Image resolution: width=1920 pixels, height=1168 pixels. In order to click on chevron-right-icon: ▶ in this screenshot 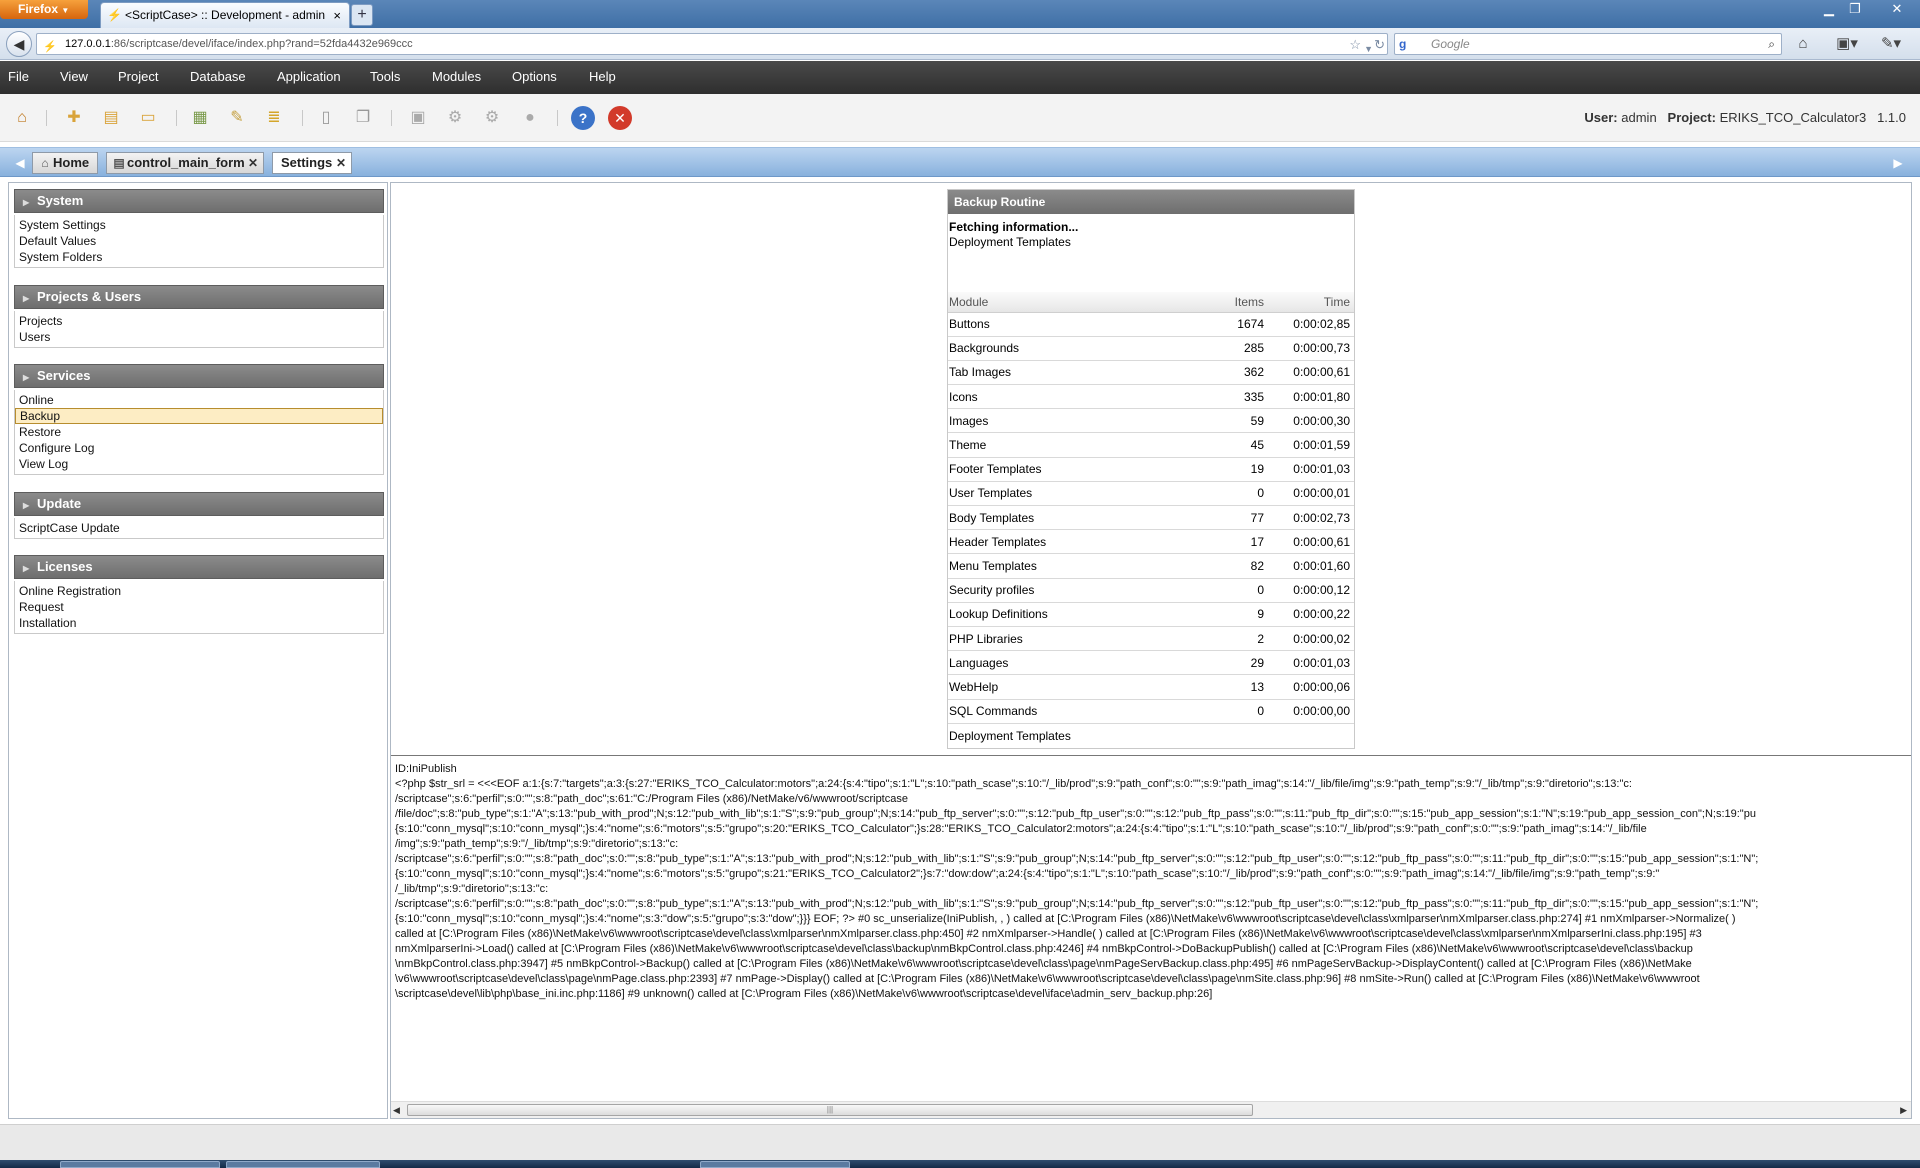, I will do `click(26, 202)`.